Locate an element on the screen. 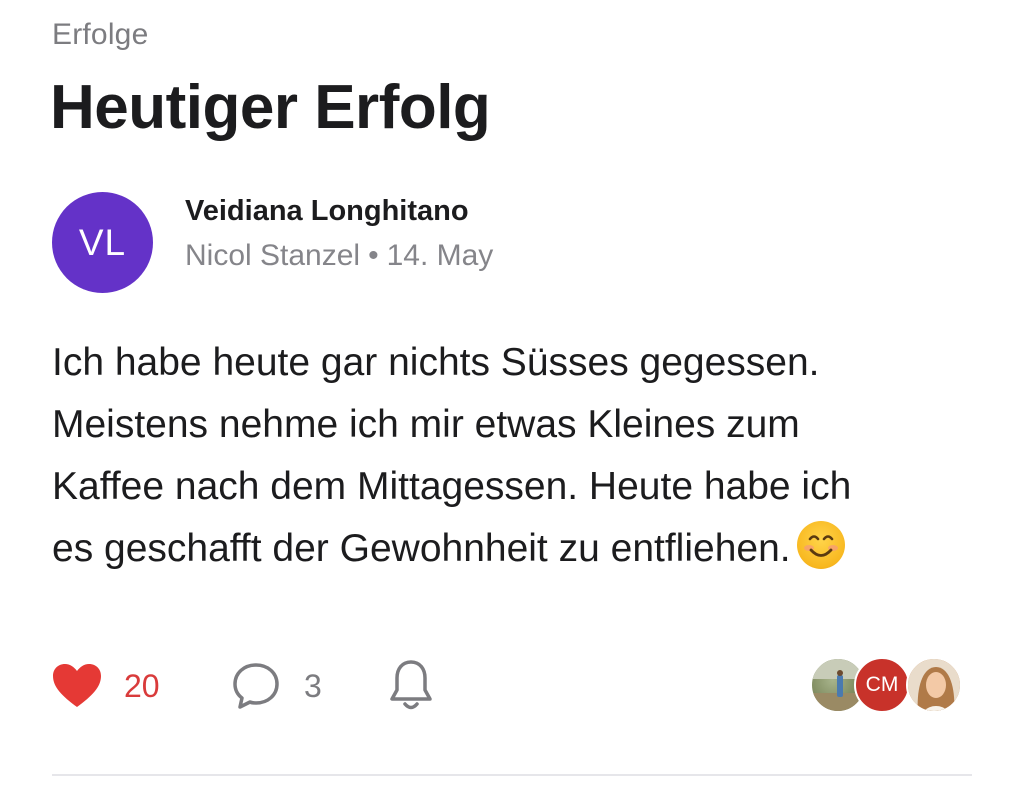 The image size is (1024, 785). comment-button: 3 is located at coordinates (276, 686).